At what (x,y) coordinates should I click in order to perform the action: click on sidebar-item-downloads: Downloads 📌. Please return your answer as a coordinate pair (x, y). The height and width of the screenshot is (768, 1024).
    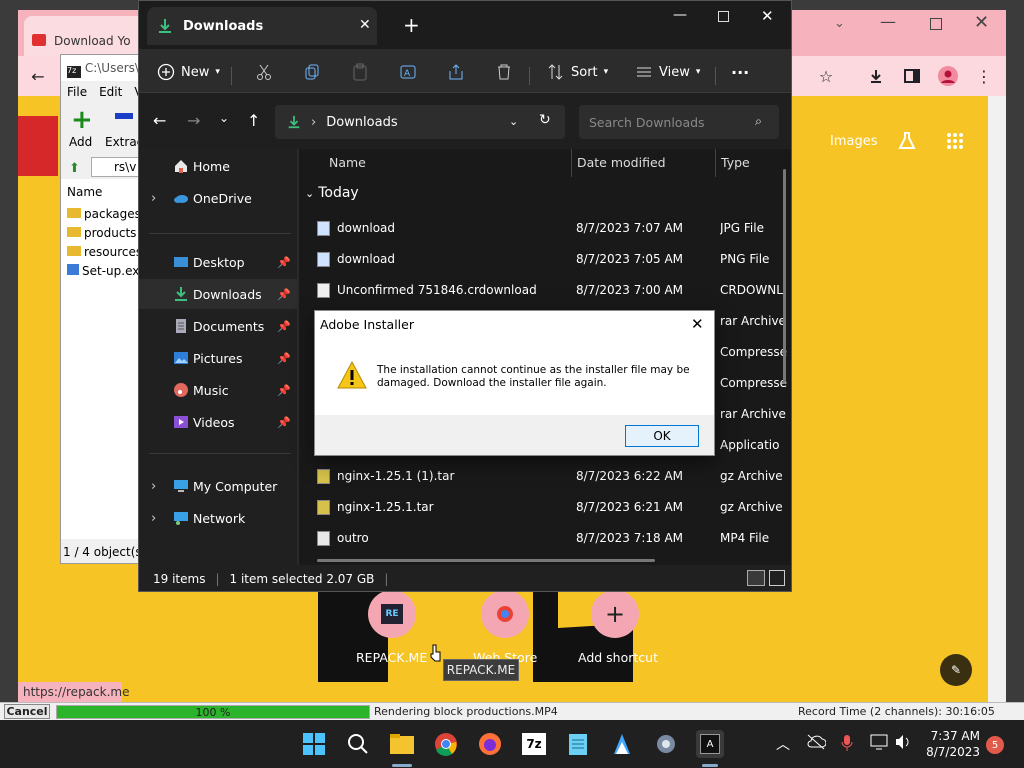
    Looking at the image, I should click on (218, 294).